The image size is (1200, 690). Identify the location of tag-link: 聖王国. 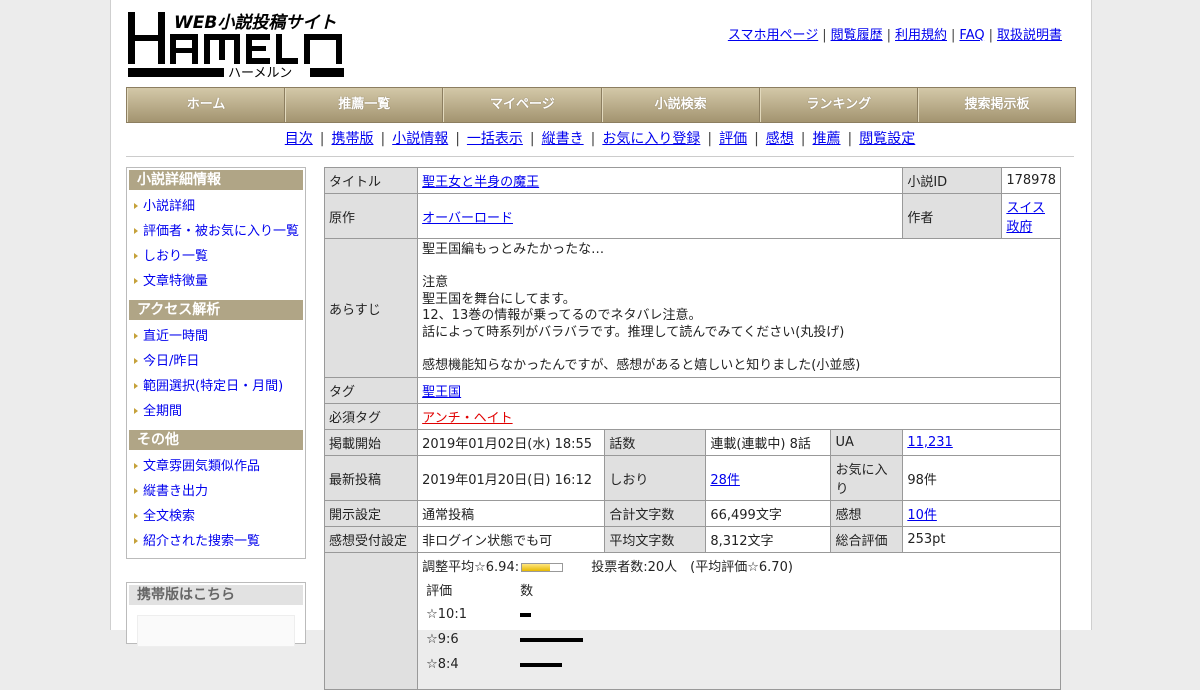
(441, 392).